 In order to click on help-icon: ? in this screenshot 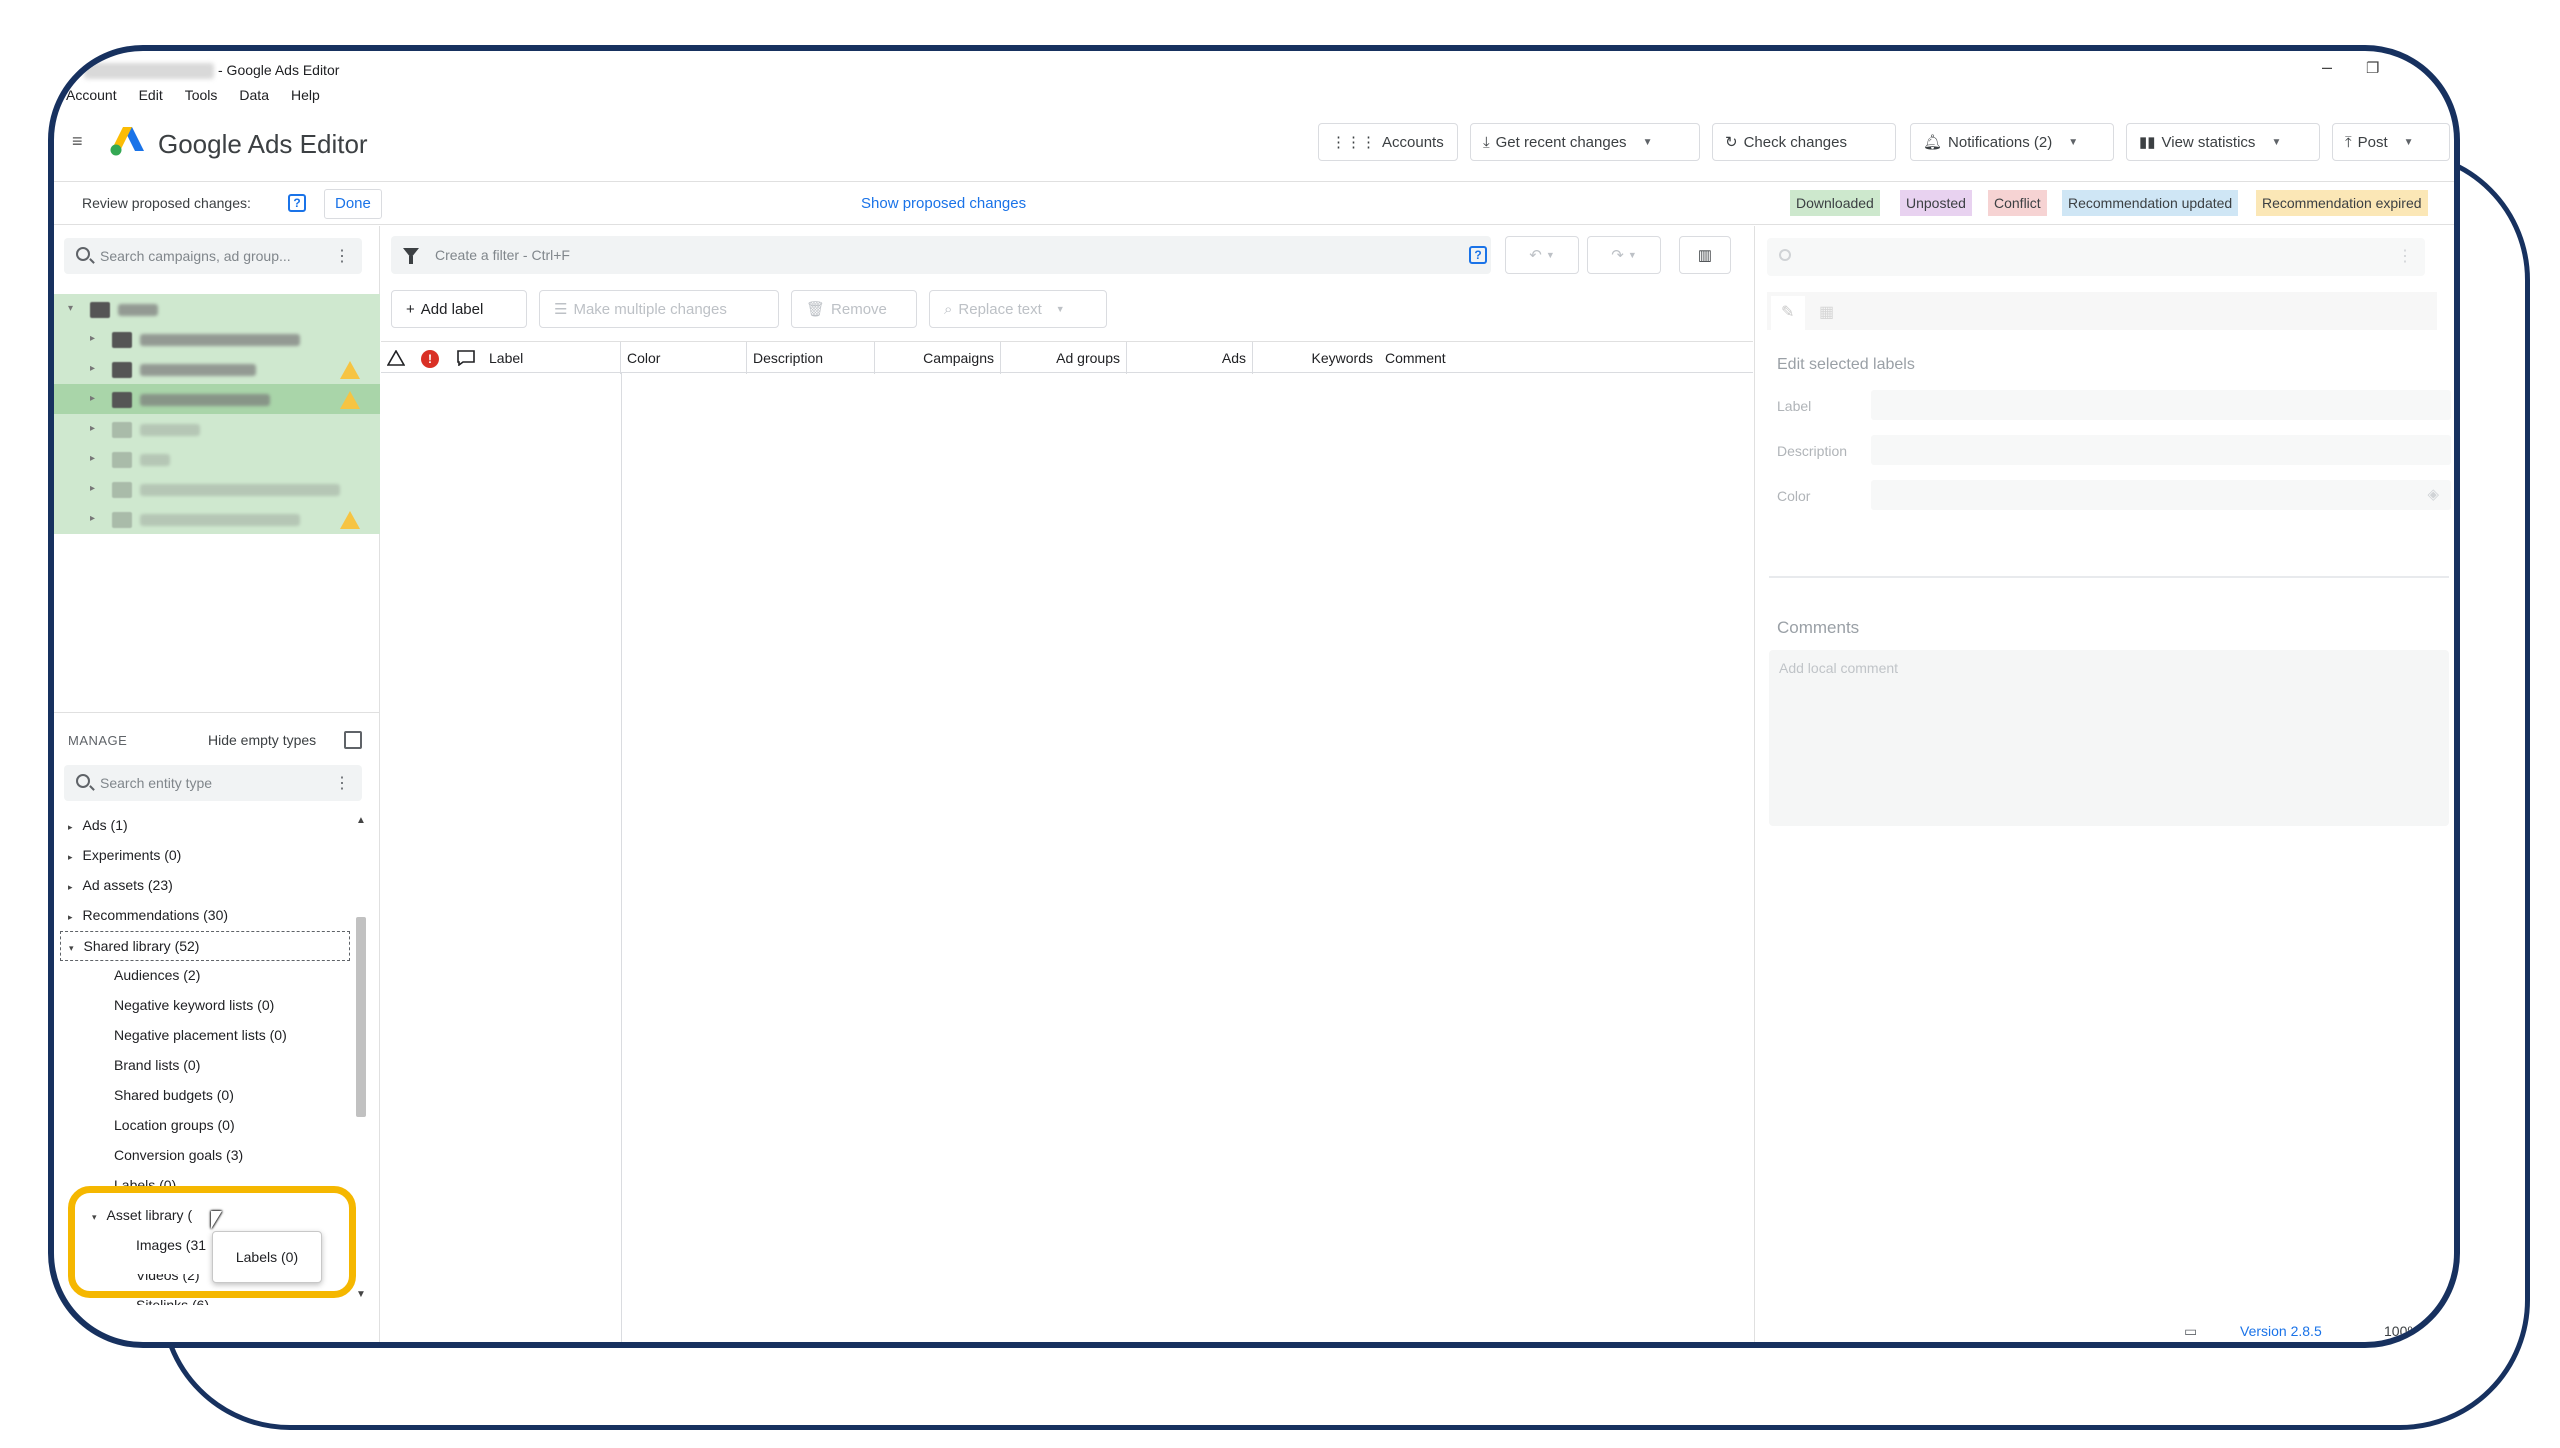, I will do `click(297, 203)`.